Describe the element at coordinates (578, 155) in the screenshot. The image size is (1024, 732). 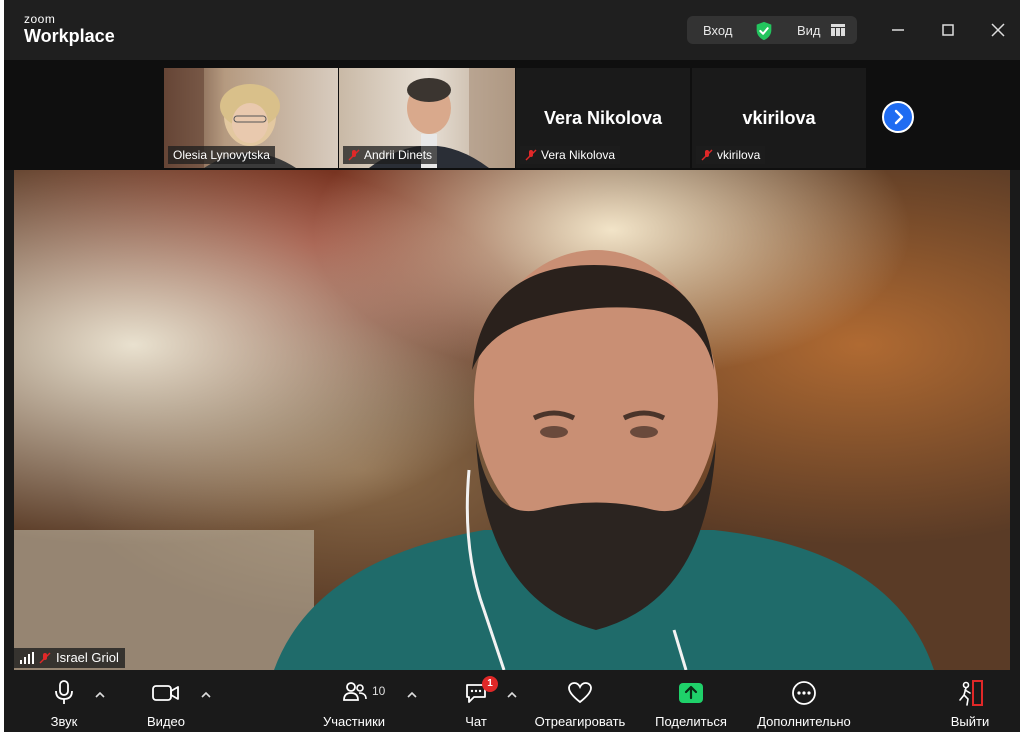
I see `participant-name: Vera Nikolova` at that location.